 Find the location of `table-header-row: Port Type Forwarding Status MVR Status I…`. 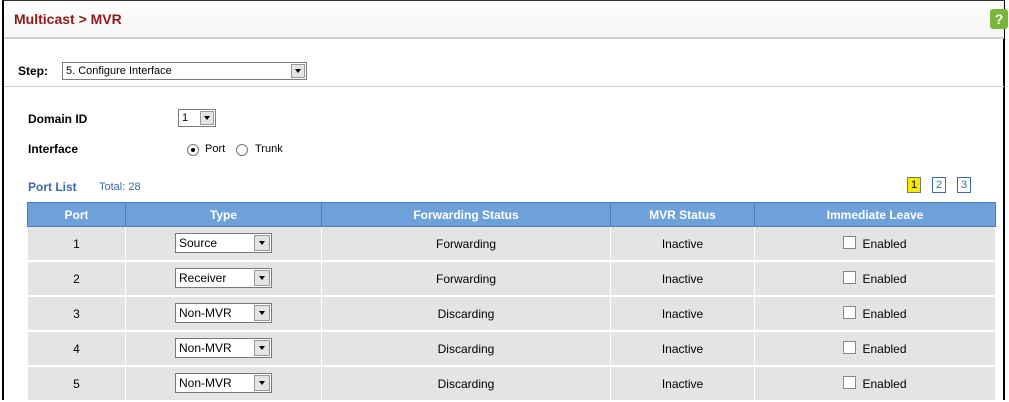

table-header-row: Port Type Forwarding Status MVR Status I… is located at coordinates (511, 214).